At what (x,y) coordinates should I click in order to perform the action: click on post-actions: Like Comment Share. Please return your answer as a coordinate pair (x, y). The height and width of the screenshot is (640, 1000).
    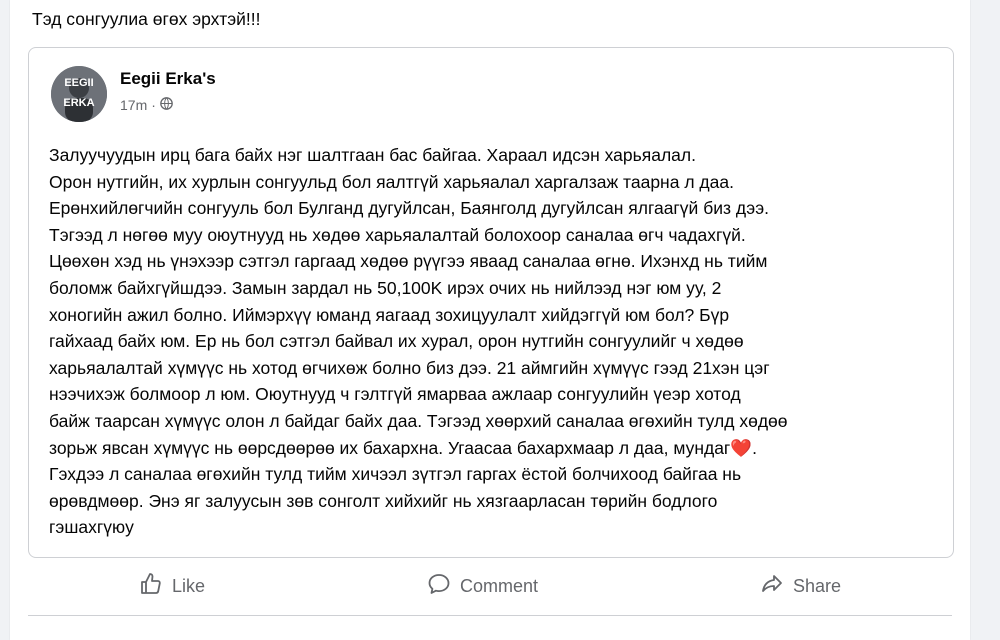
    Looking at the image, I should click on (490, 586).